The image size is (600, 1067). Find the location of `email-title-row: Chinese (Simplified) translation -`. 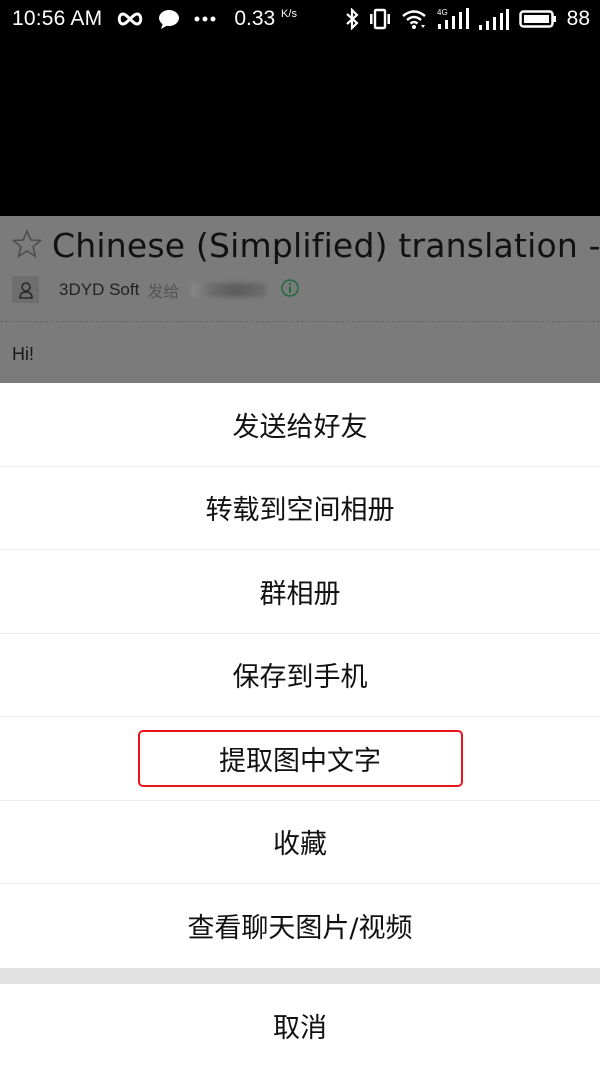

email-title-row: Chinese (Simplified) translation - is located at coordinates (305, 245).